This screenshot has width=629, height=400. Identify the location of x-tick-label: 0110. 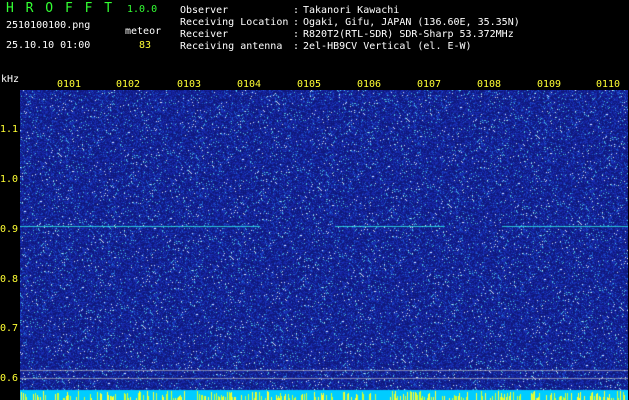
(608, 84).